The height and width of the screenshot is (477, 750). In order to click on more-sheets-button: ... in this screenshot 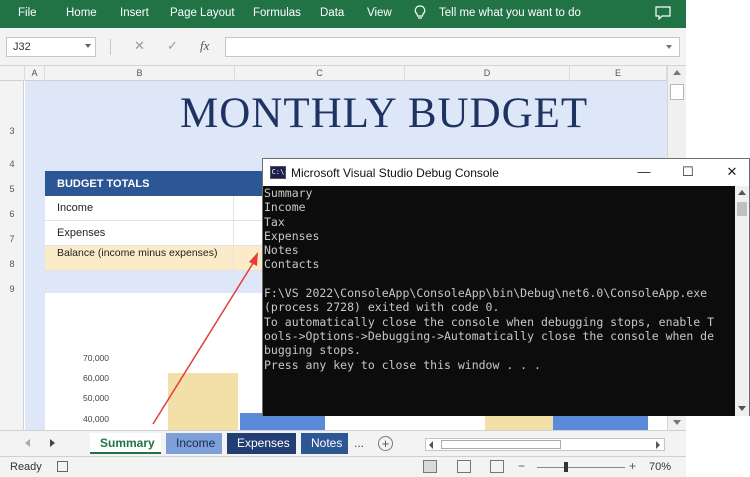, I will do `click(359, 443)`.